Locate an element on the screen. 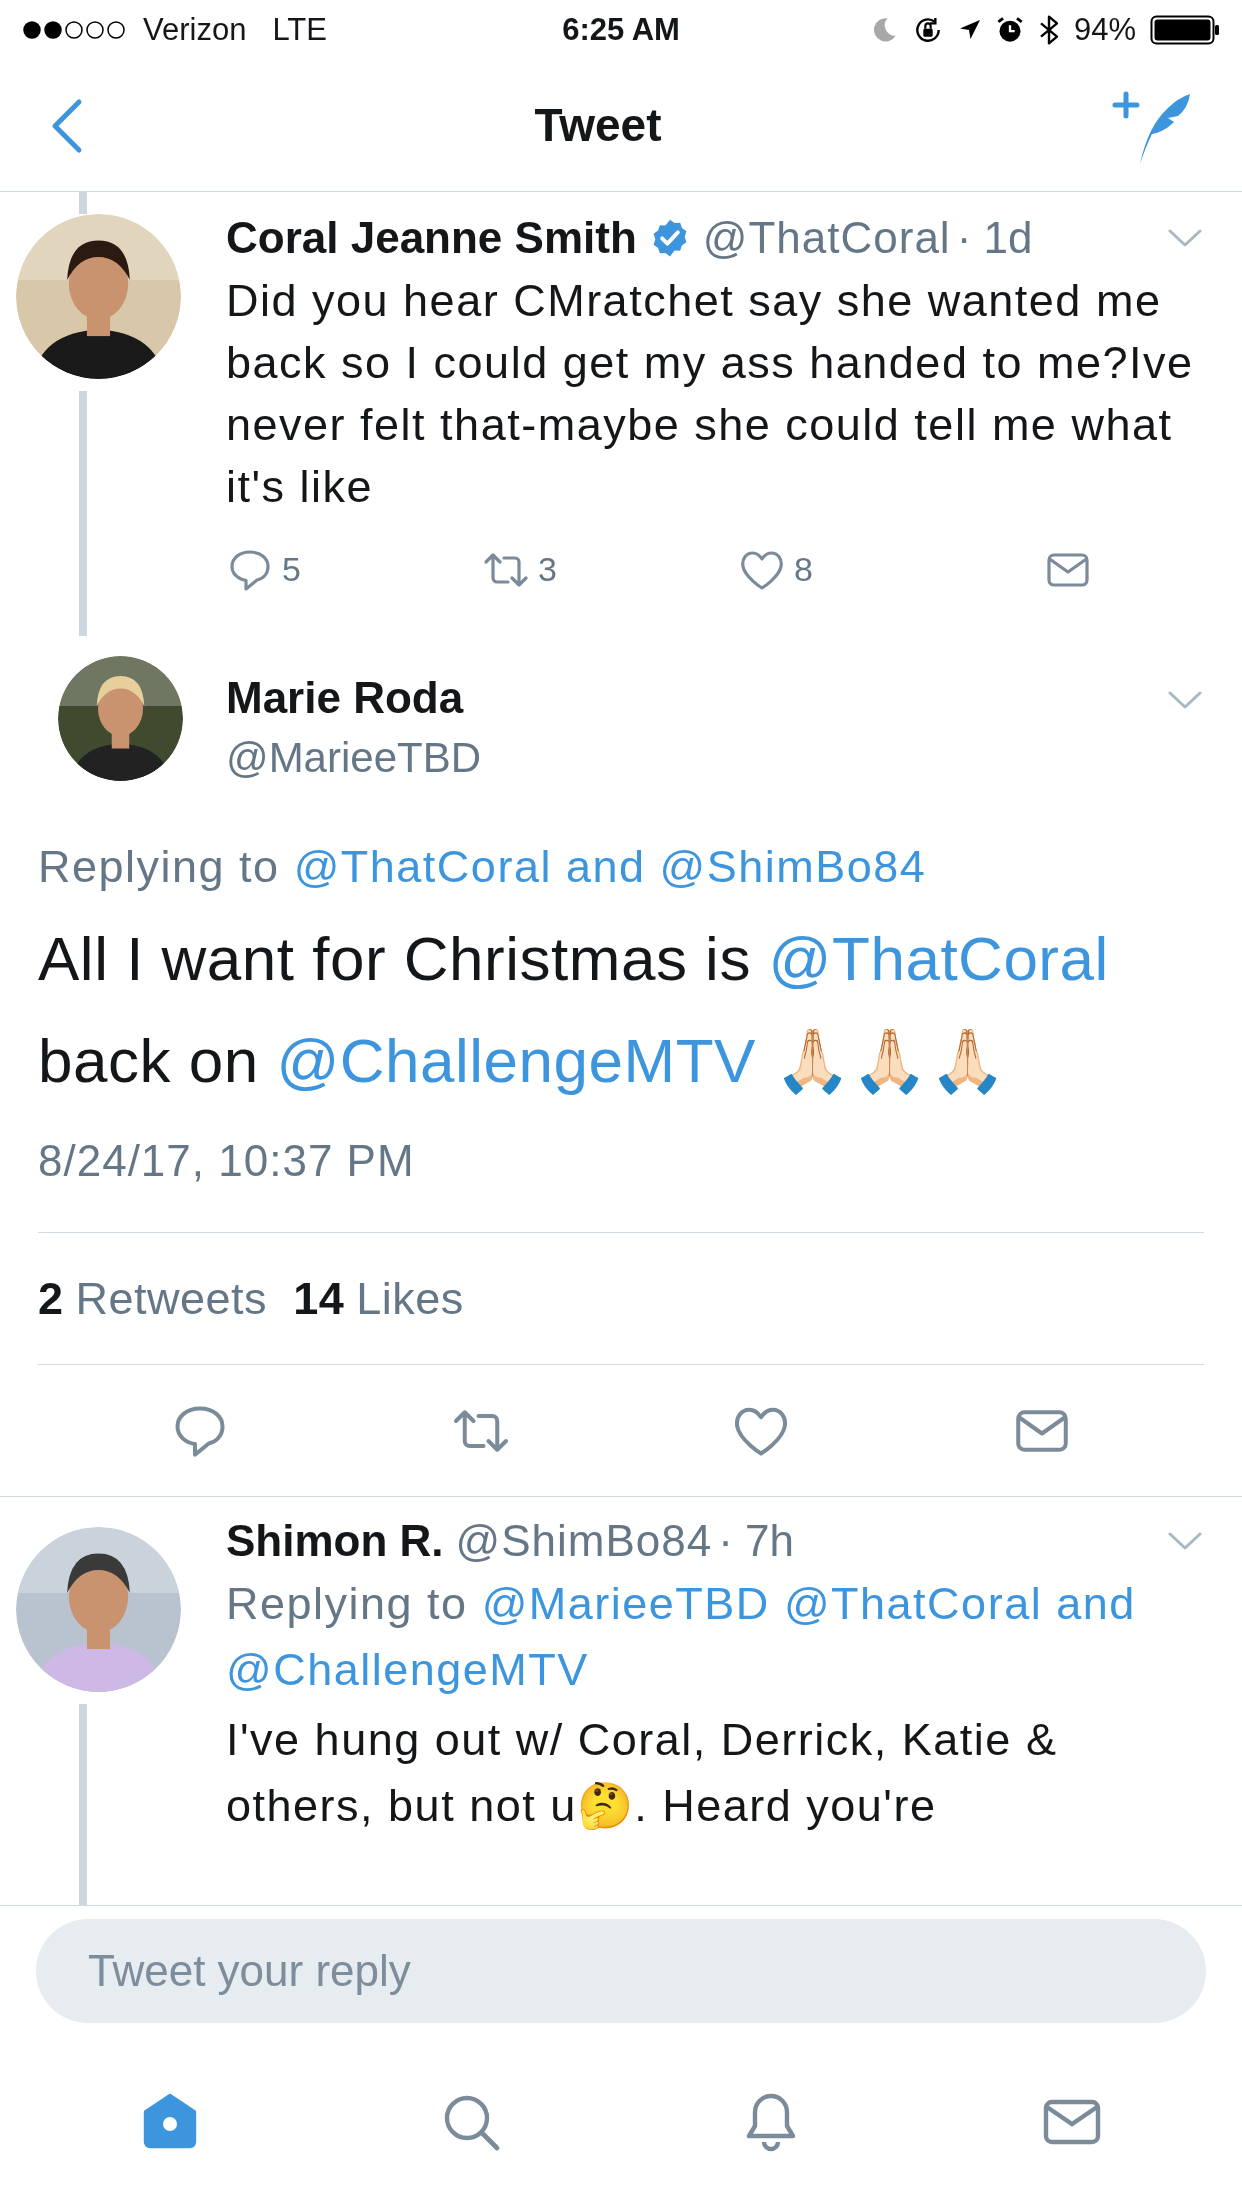  tweet-text: Did you hear CMratchet say she wanted me back so I could get my ass handed to me?Ive never felt that-maybe she could tell me what it's like is located at coordinates (710, 394).